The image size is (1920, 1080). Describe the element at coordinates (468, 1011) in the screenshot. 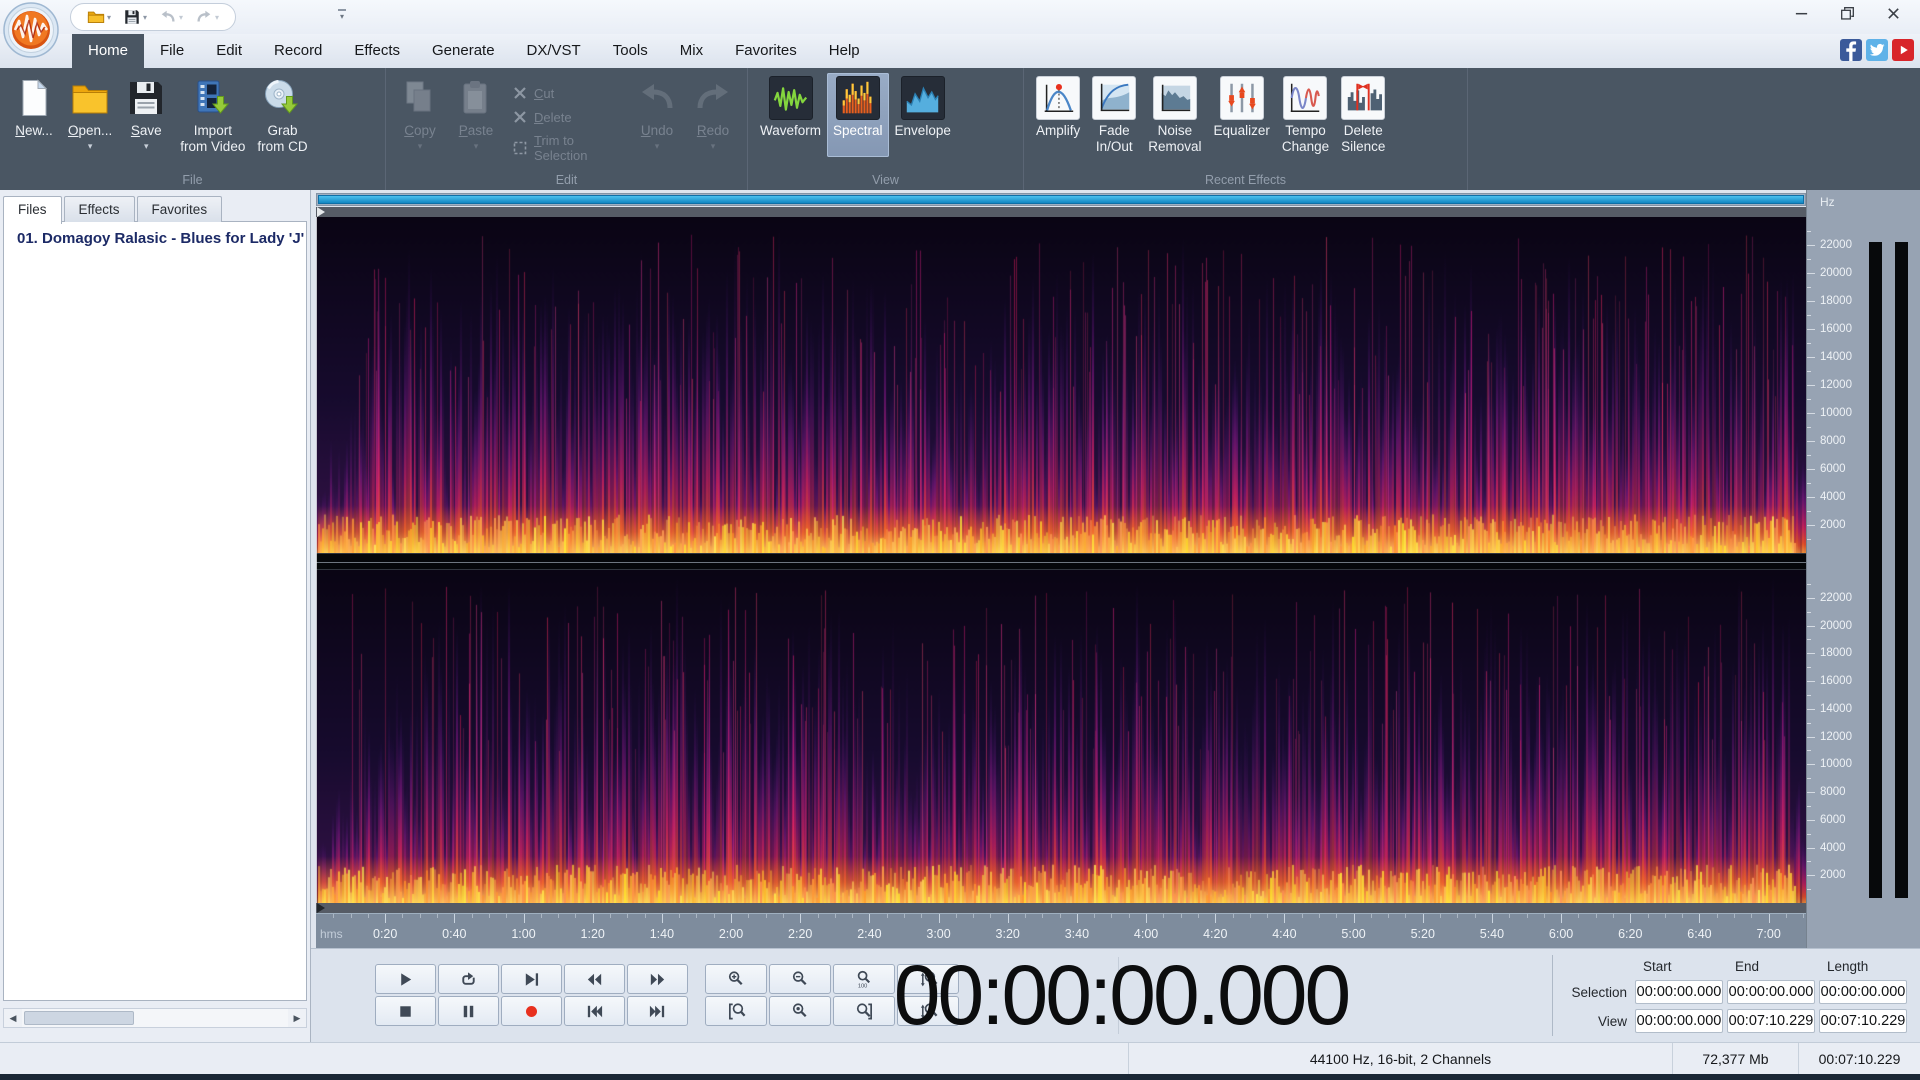

I see `pause-button` at that location.